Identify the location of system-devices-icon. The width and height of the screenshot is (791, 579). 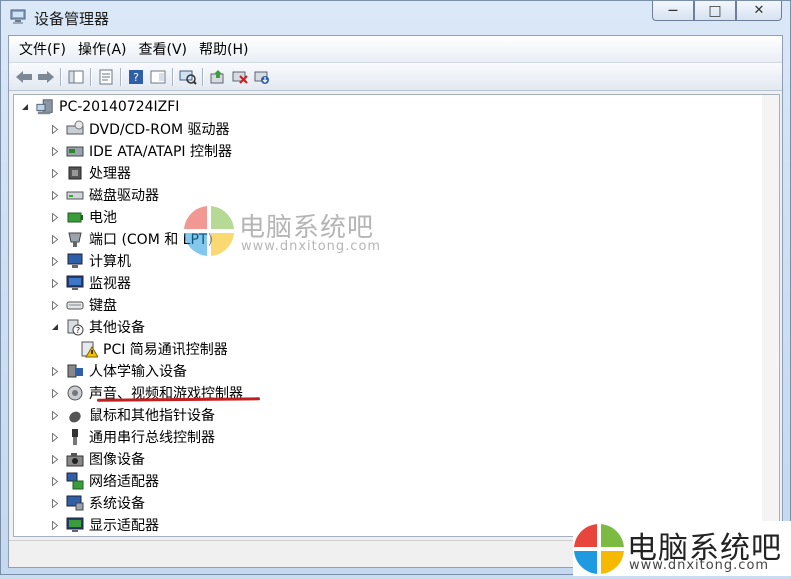
(75, 503).